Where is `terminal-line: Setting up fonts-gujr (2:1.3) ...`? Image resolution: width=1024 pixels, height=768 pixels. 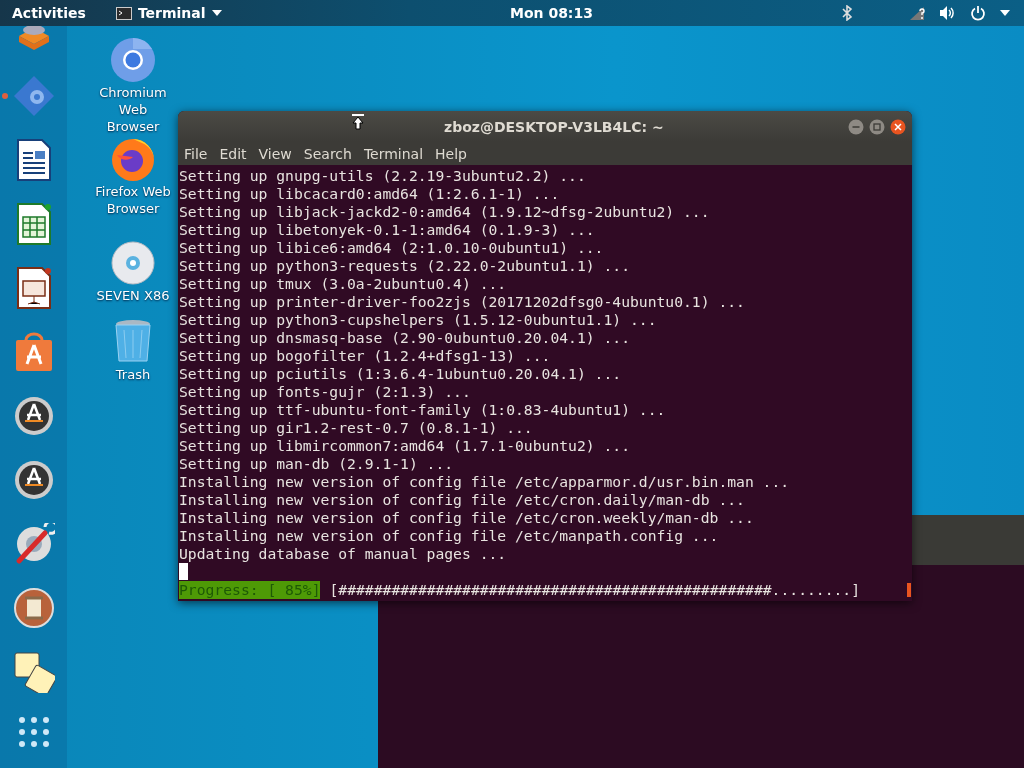
terminal-line: Setting up fonts-gujr (2:1.3) ... is located at coordinates (325, 392).